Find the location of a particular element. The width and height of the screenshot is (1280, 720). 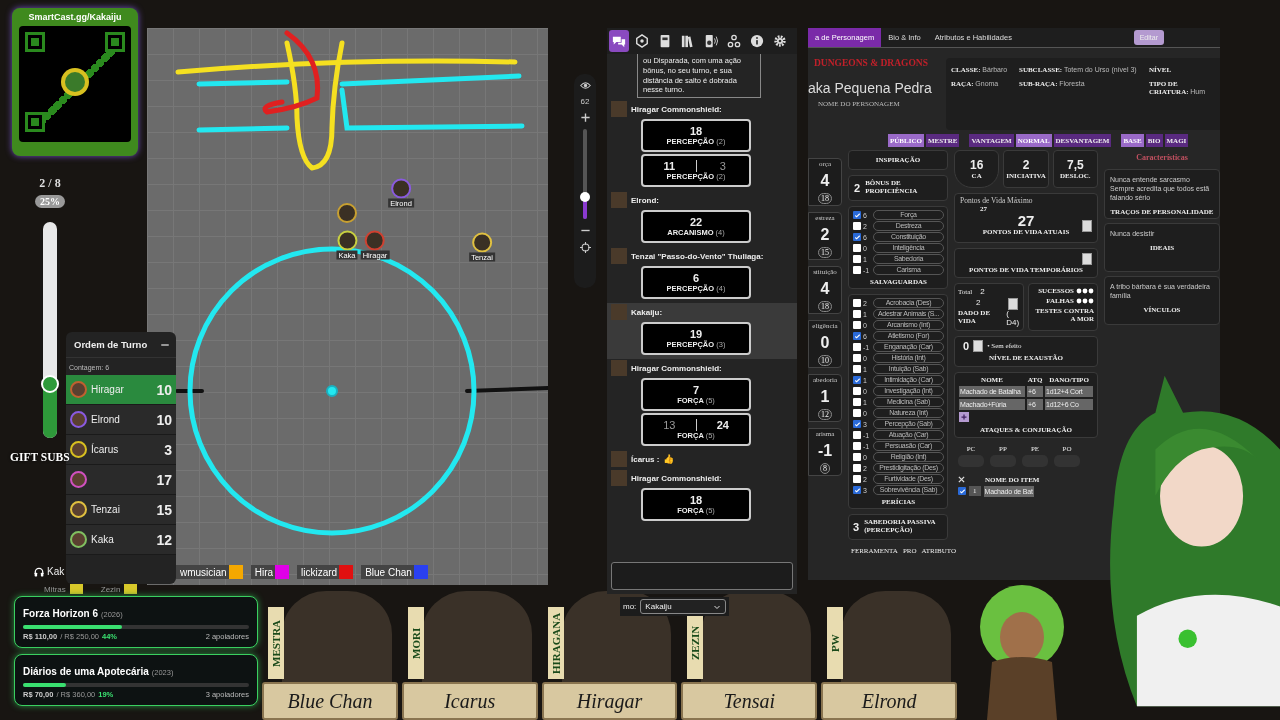

qr-code-icon is located at coordinates (75, 82).